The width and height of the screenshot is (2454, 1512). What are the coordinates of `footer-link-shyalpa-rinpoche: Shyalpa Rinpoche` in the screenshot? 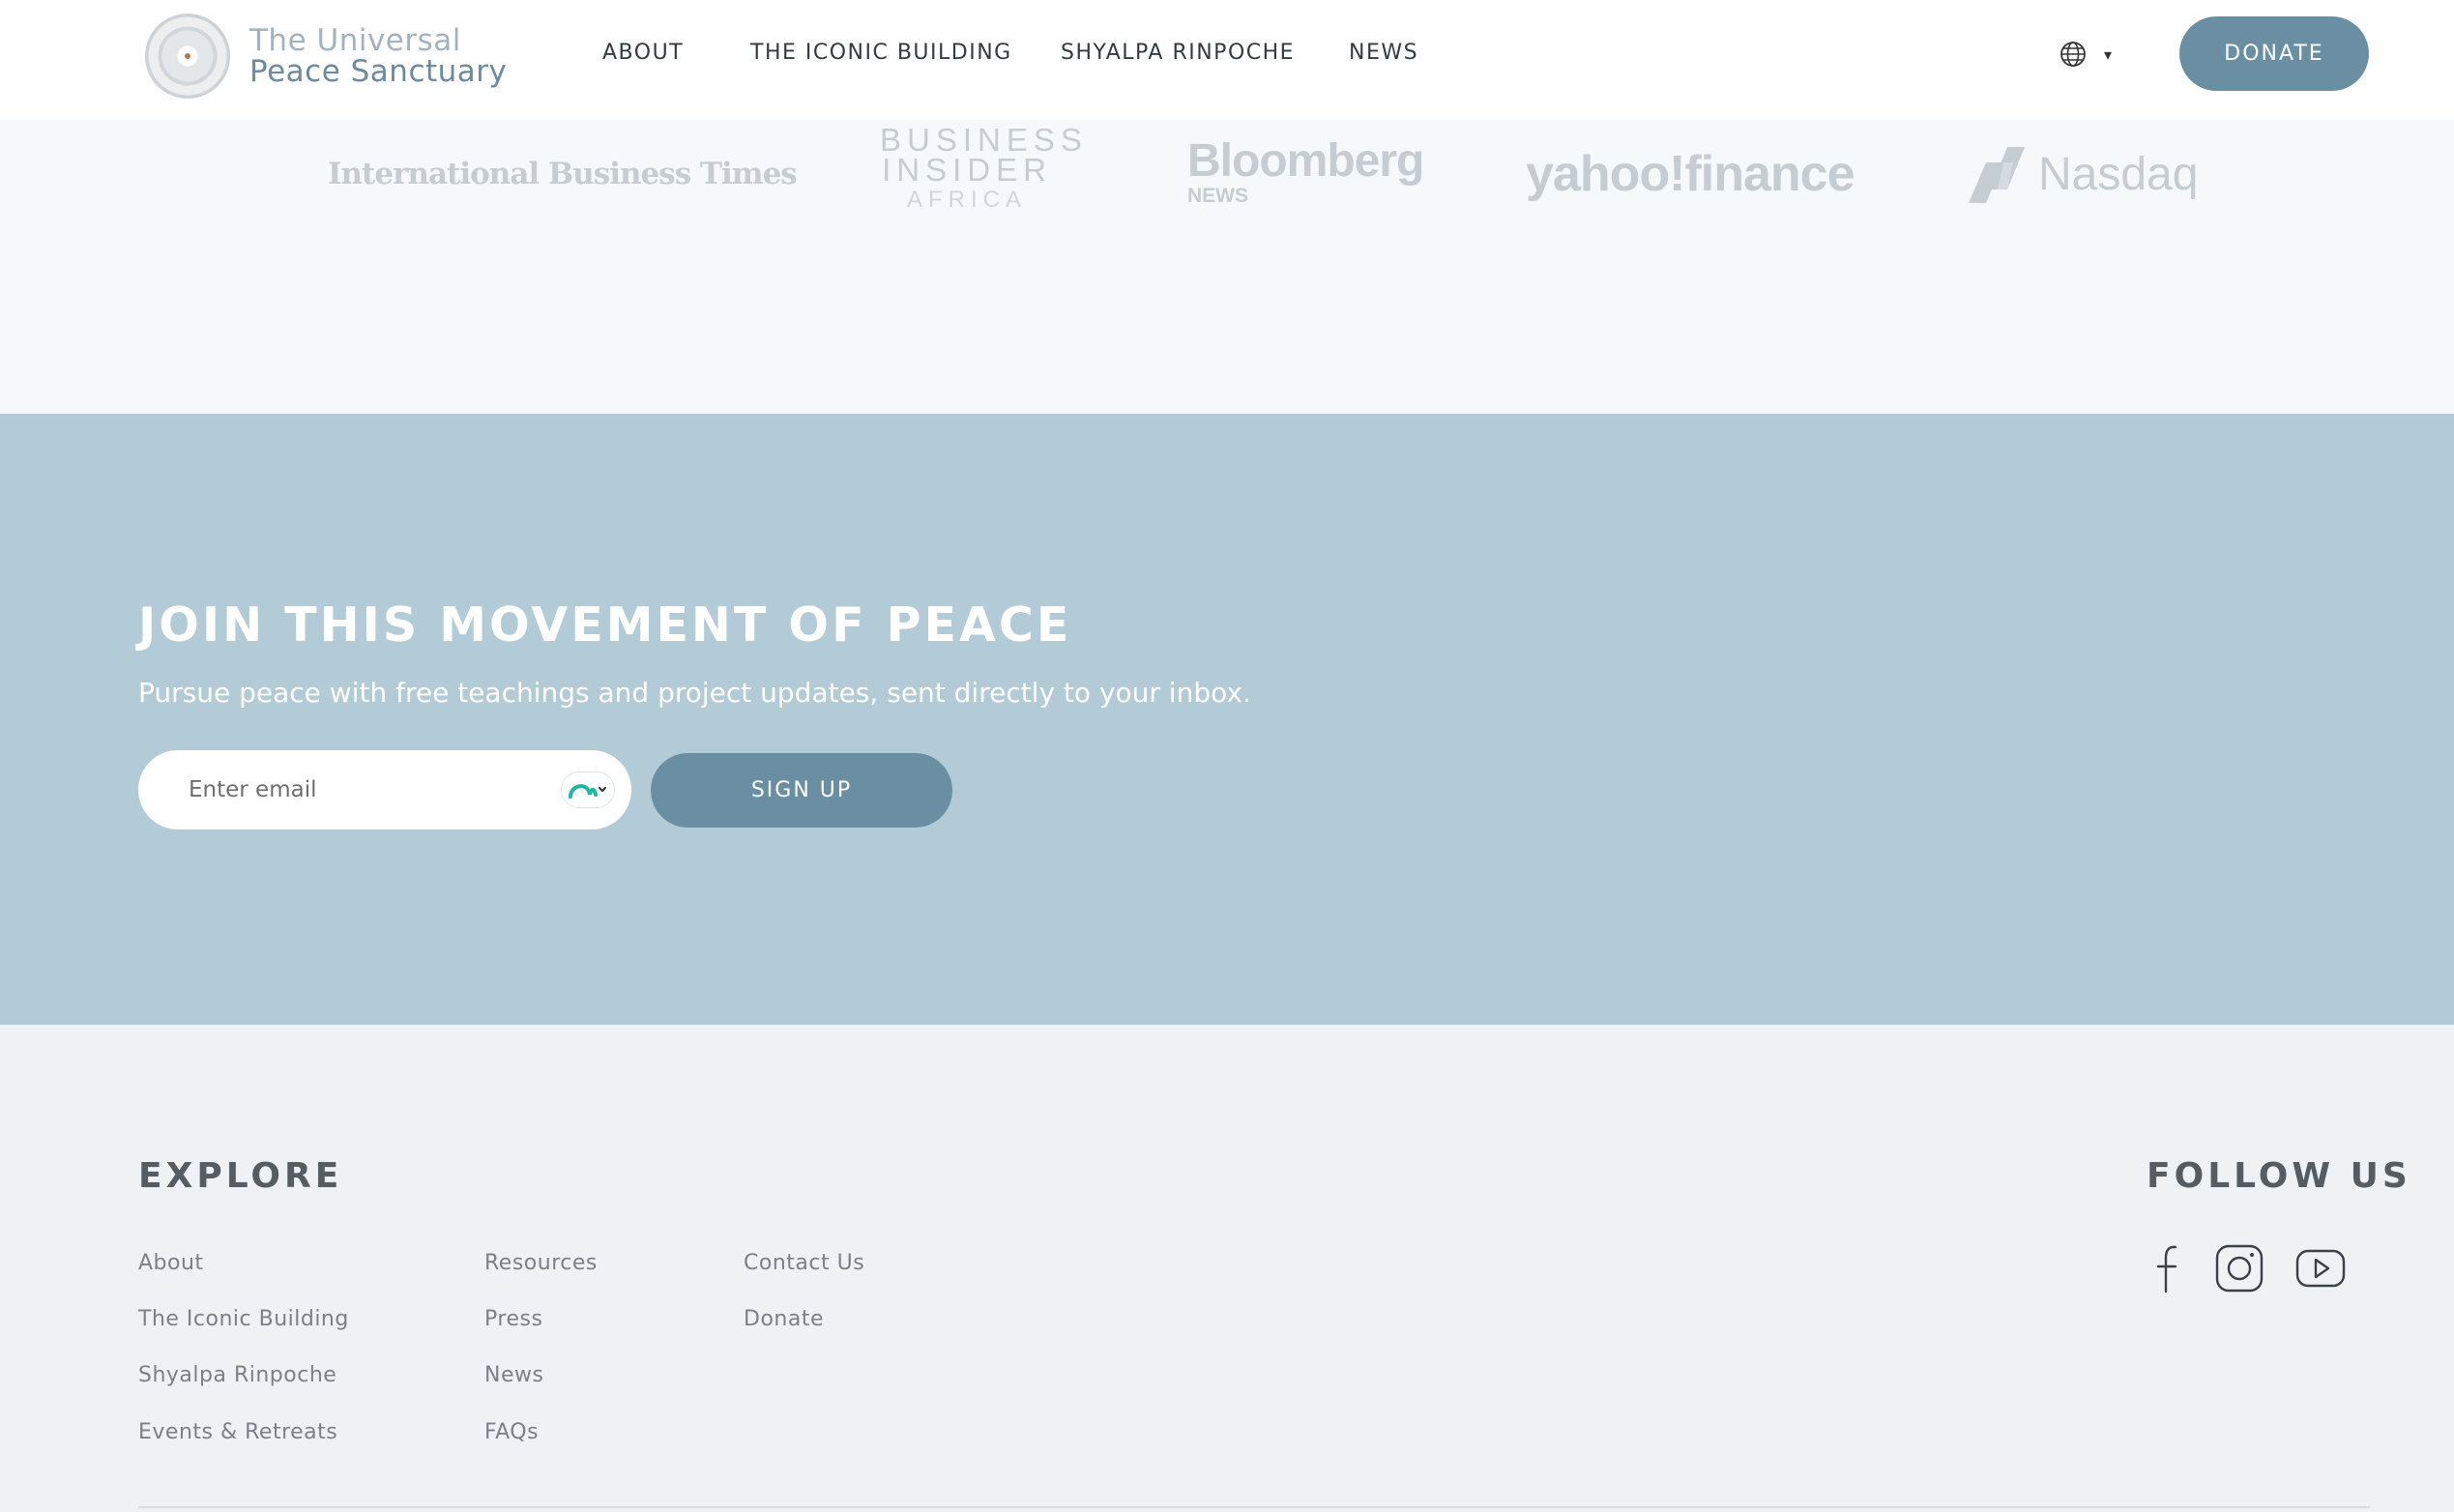 It's located at (237, 1375).